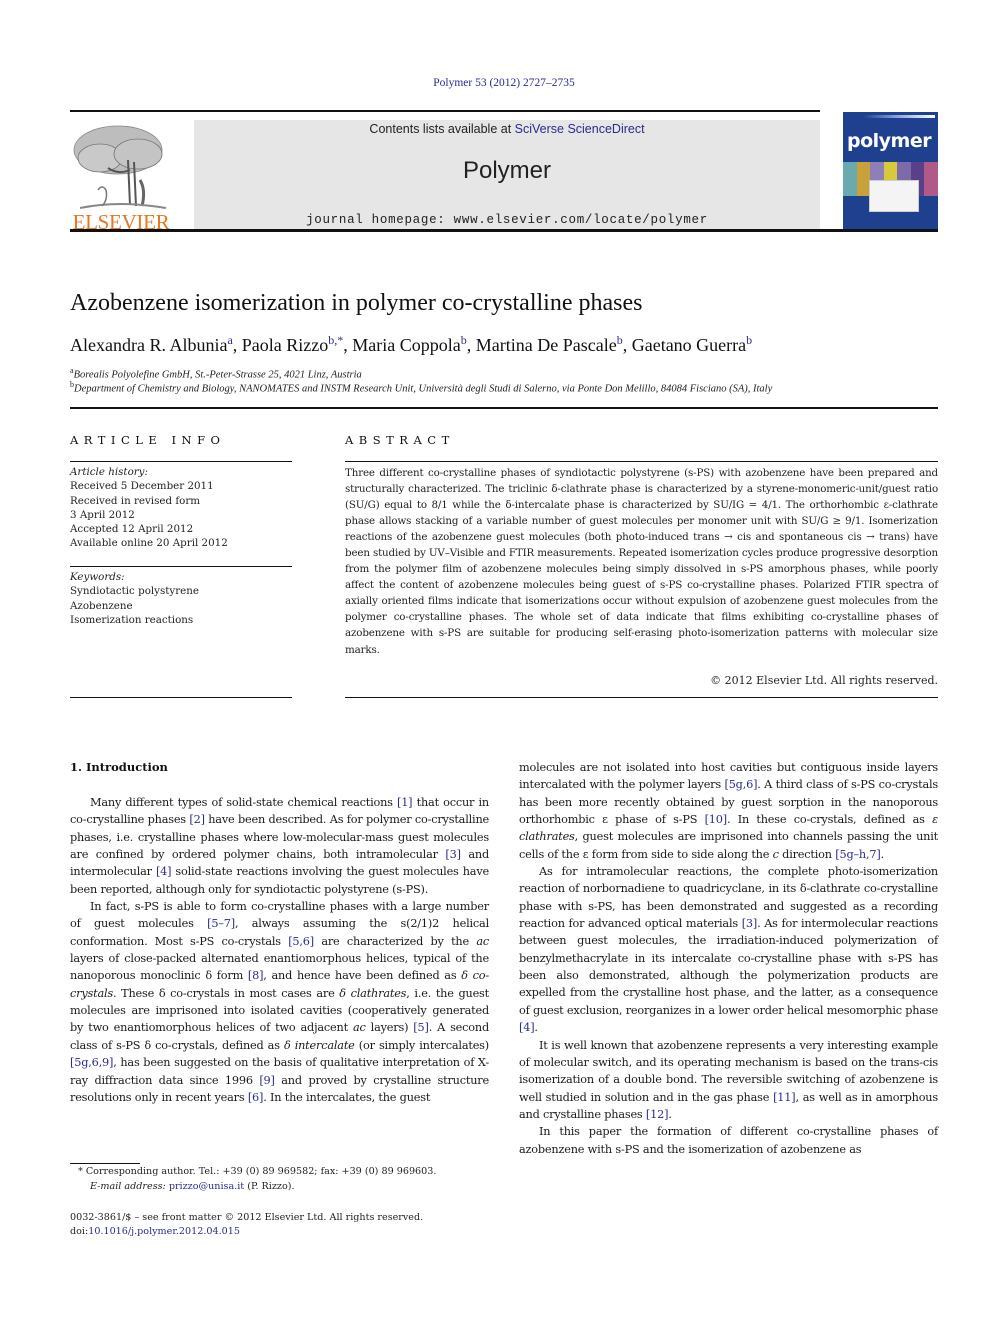 The width and height of the screenshot is (992, 1323). I want to click on reference-link: [5g–h,7], so click(858, 854).